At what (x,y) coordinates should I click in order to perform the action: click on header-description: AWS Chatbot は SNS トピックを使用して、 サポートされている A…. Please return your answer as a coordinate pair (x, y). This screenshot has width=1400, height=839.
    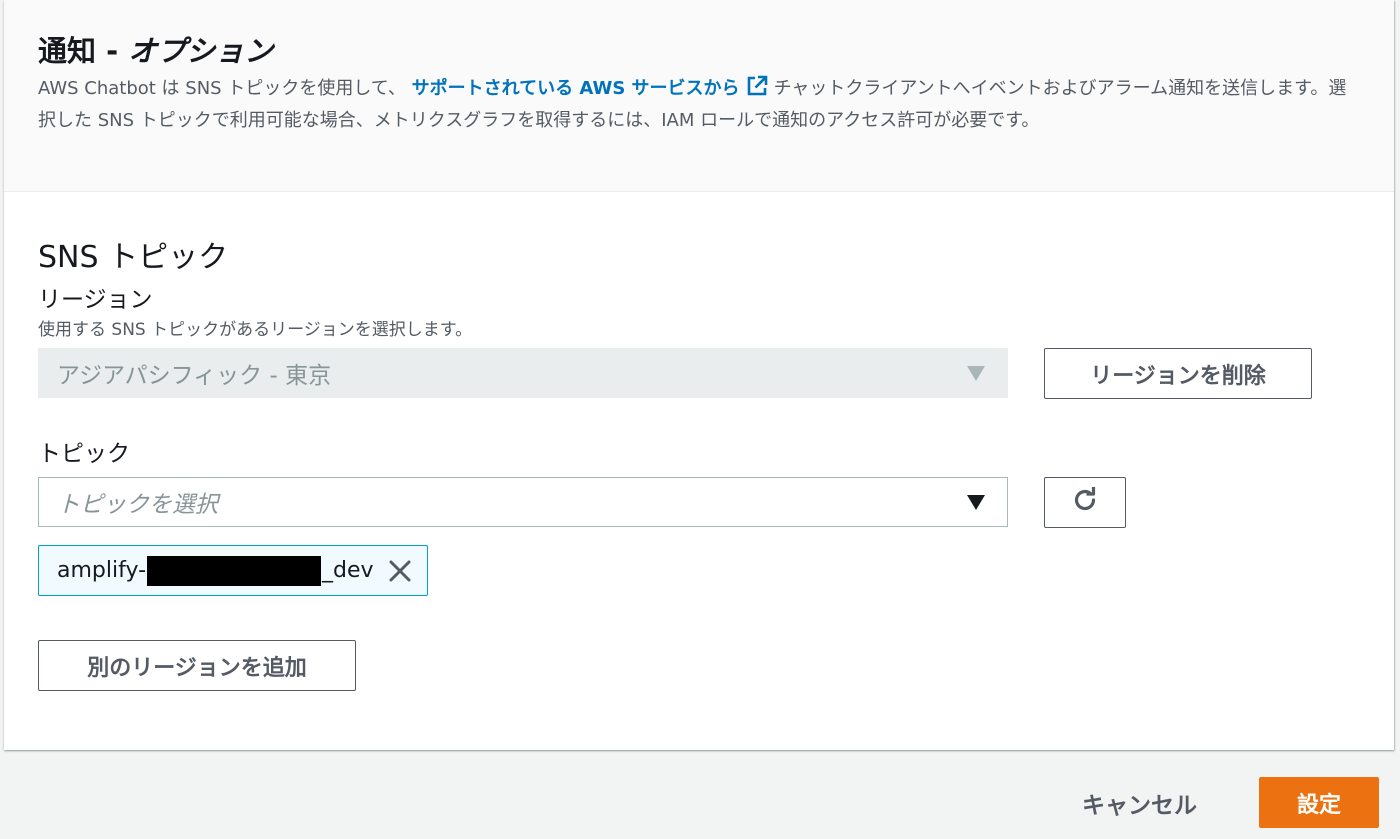
    Looking at the image, I should click on (693, 104).